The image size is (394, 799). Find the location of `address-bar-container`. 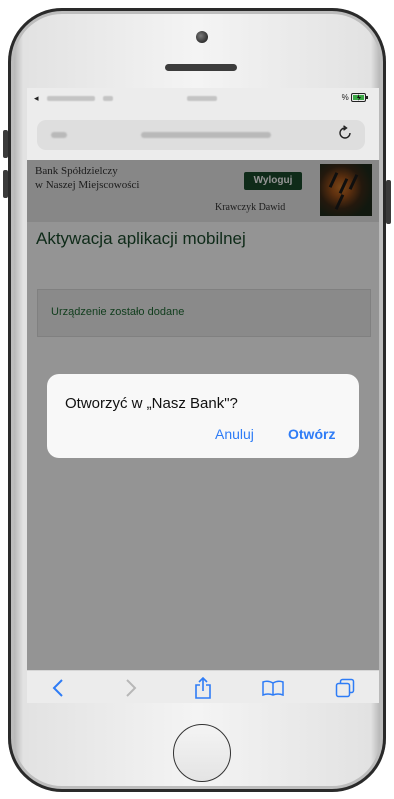

address-bar-container is located at coordinates (203, 135).